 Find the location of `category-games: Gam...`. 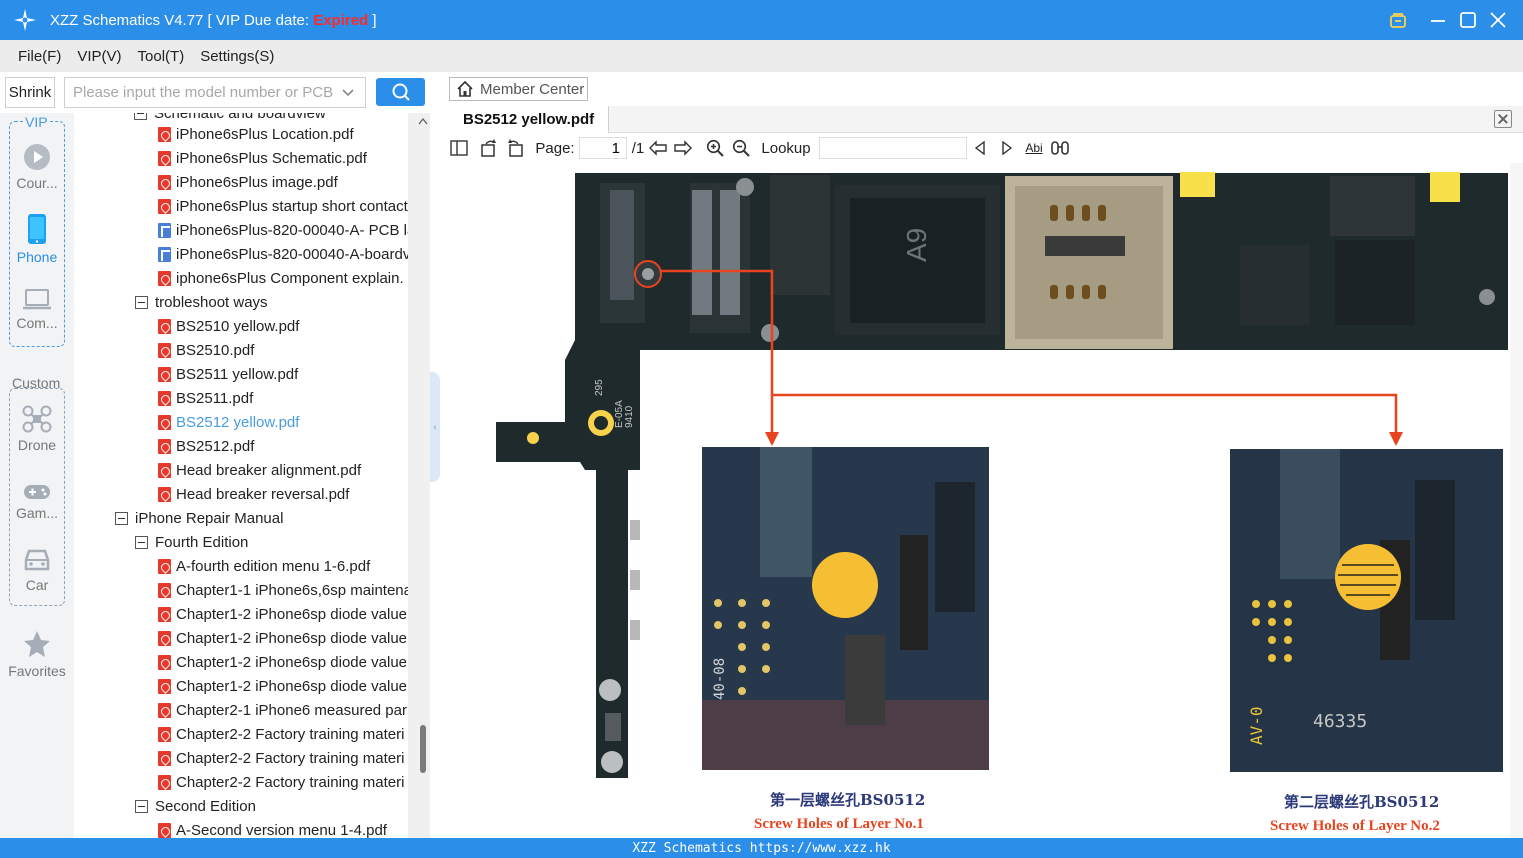

category-games: Gam... is located at coordinates (37, 502).